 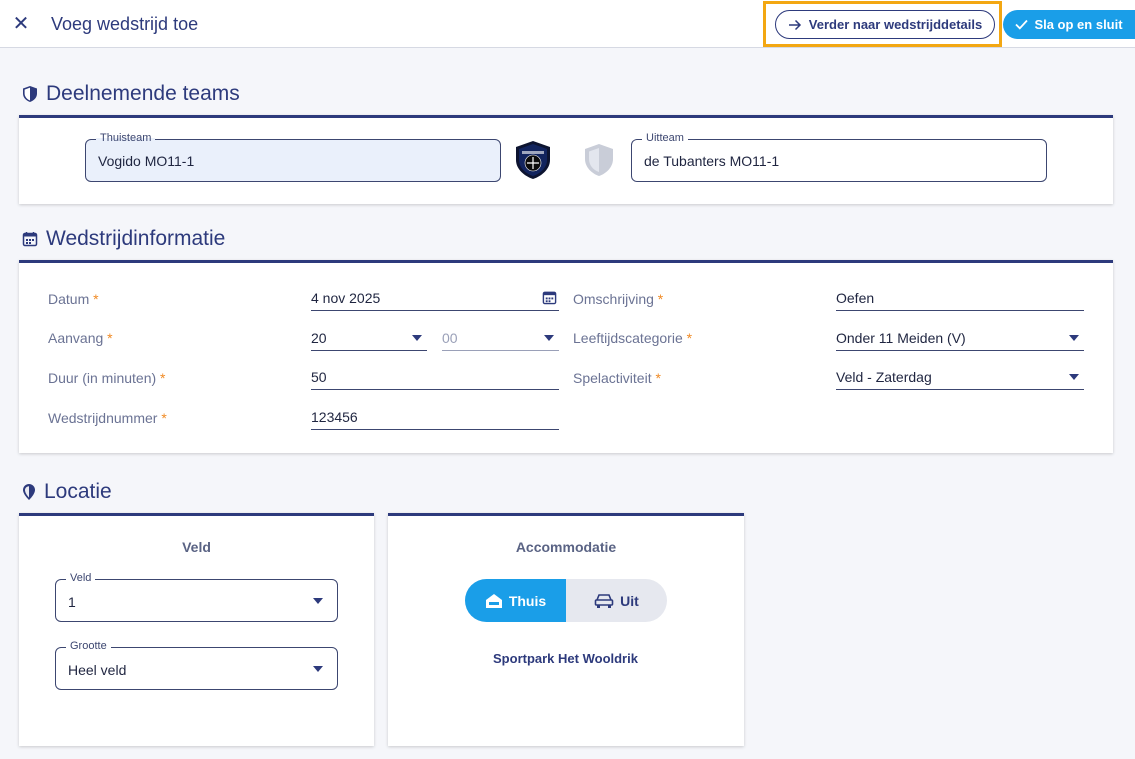 I want to click on wedstrijdnummer-field: 123456, so click(x=435, y=419).